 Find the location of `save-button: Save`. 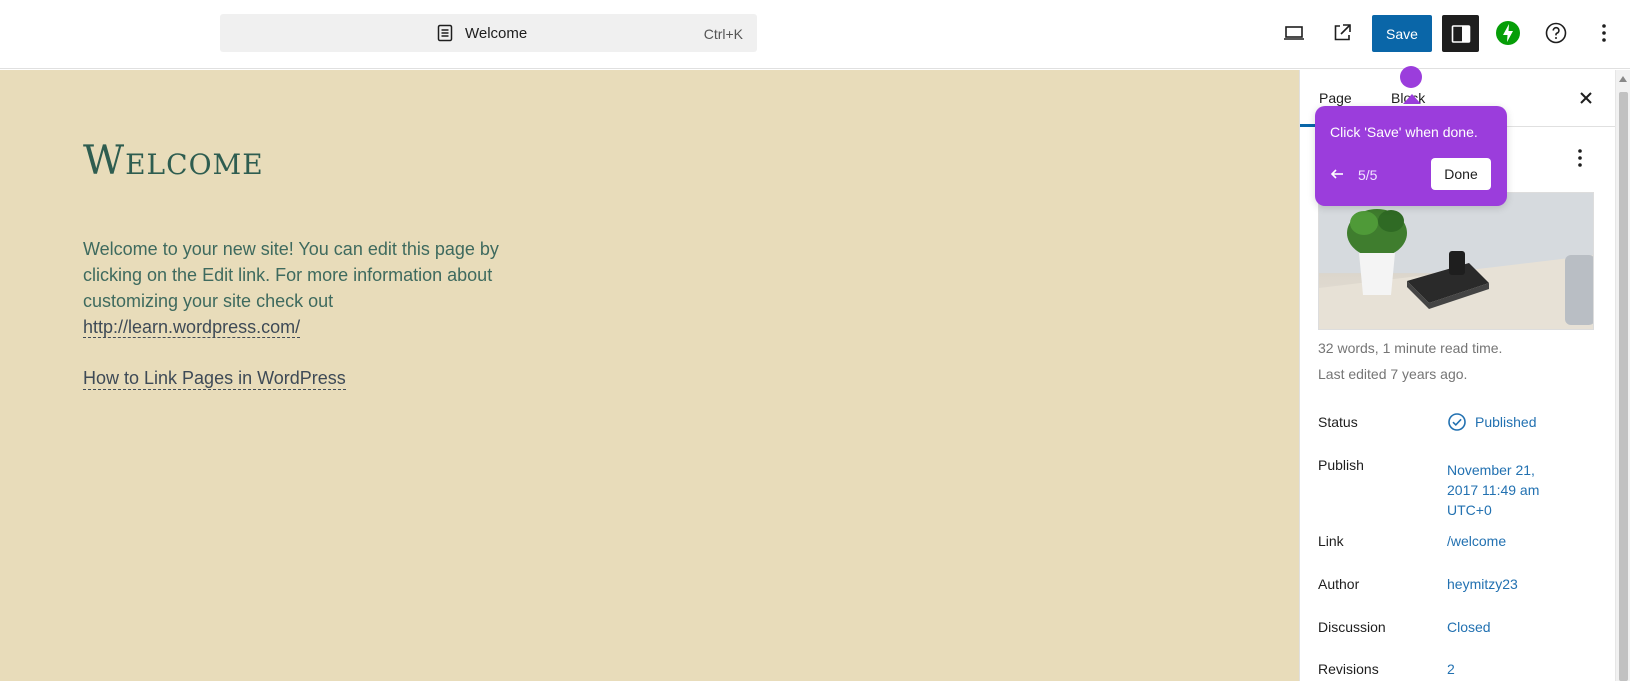

save-button: Save is located at coordinates (1402, 33).